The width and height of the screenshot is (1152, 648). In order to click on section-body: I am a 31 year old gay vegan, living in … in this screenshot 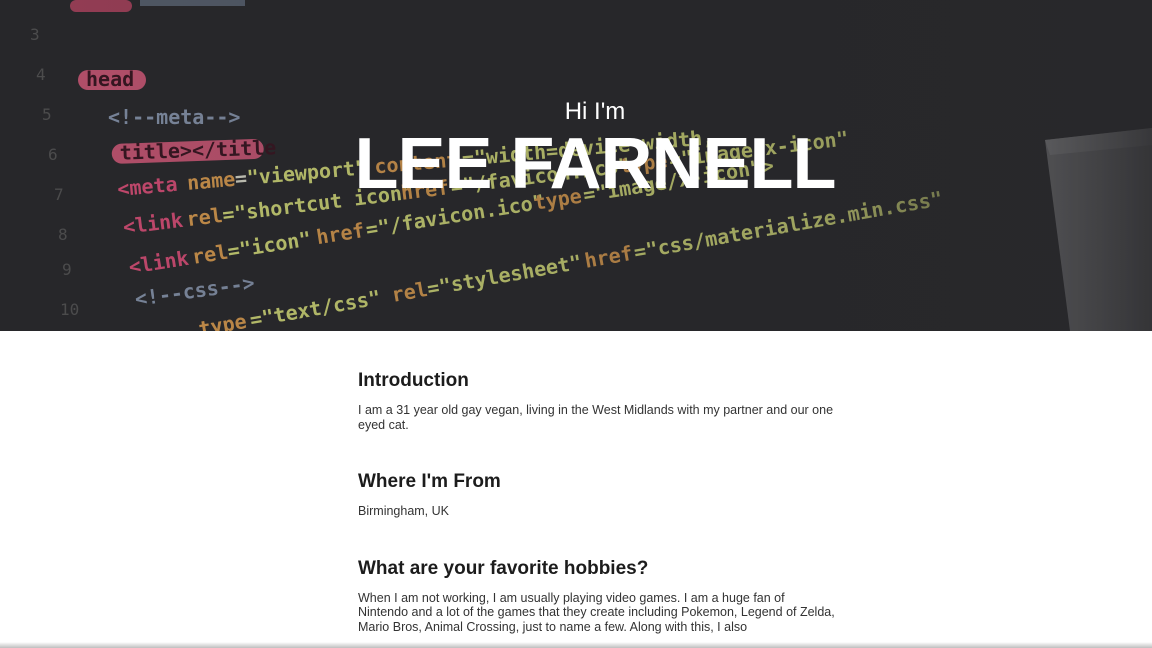, I will do `click(596, 417)`.